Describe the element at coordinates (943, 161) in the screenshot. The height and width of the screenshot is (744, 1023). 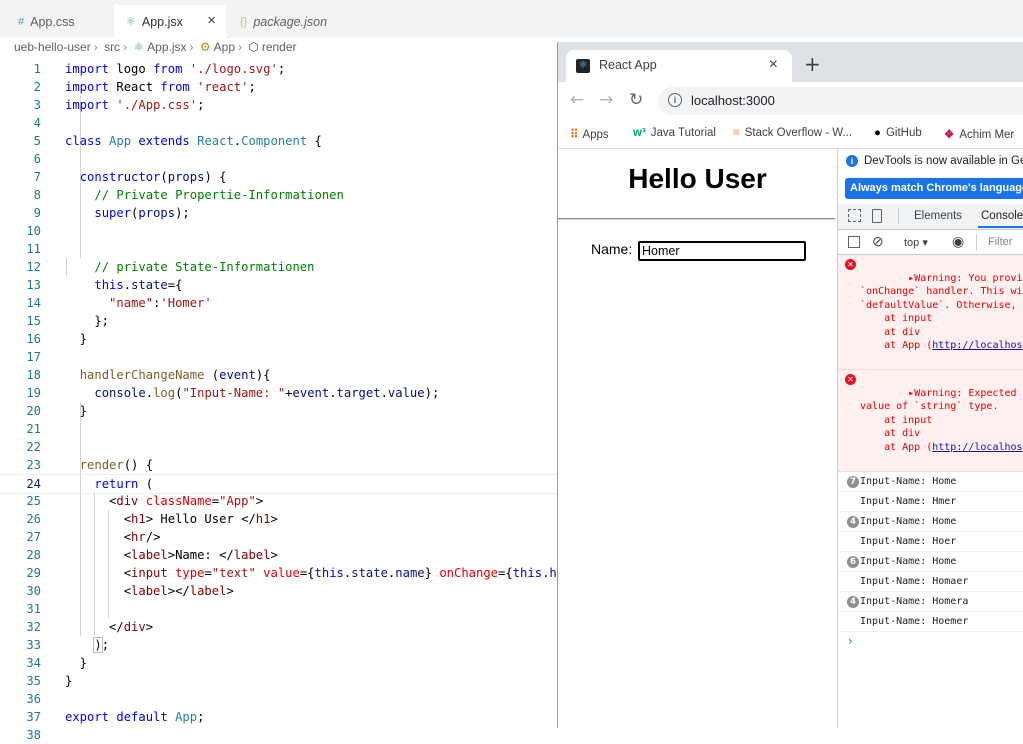
I see `devtools-info-text: DevTools is now available in Ger` at that location.